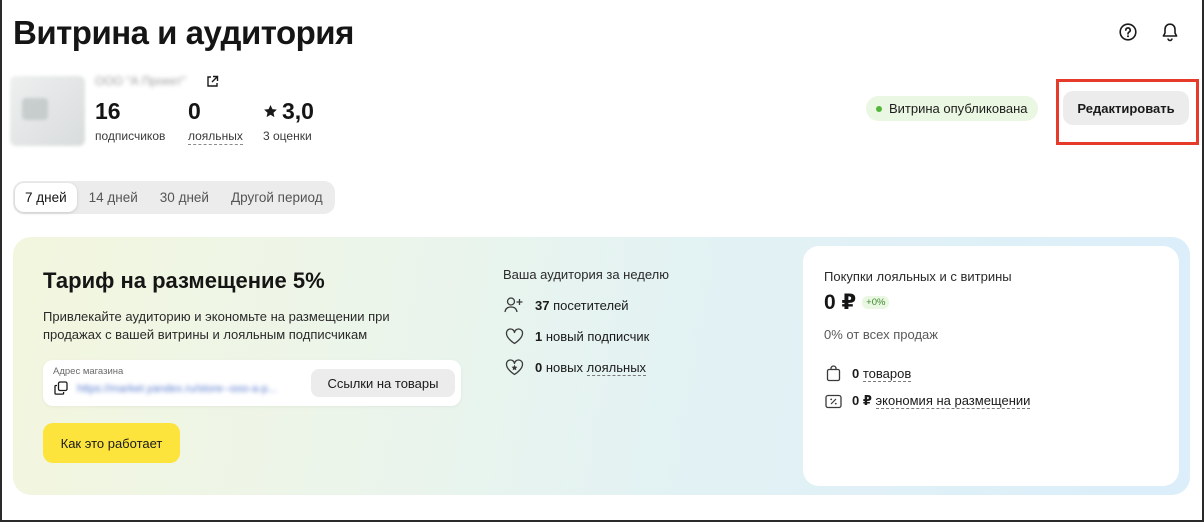 The width and height of the screenshot is (1204, 522). Describe the element at coordinates (918, 276) in the screenshot. I see `sales-title: Покупки лояльных и с витрины` at that location.